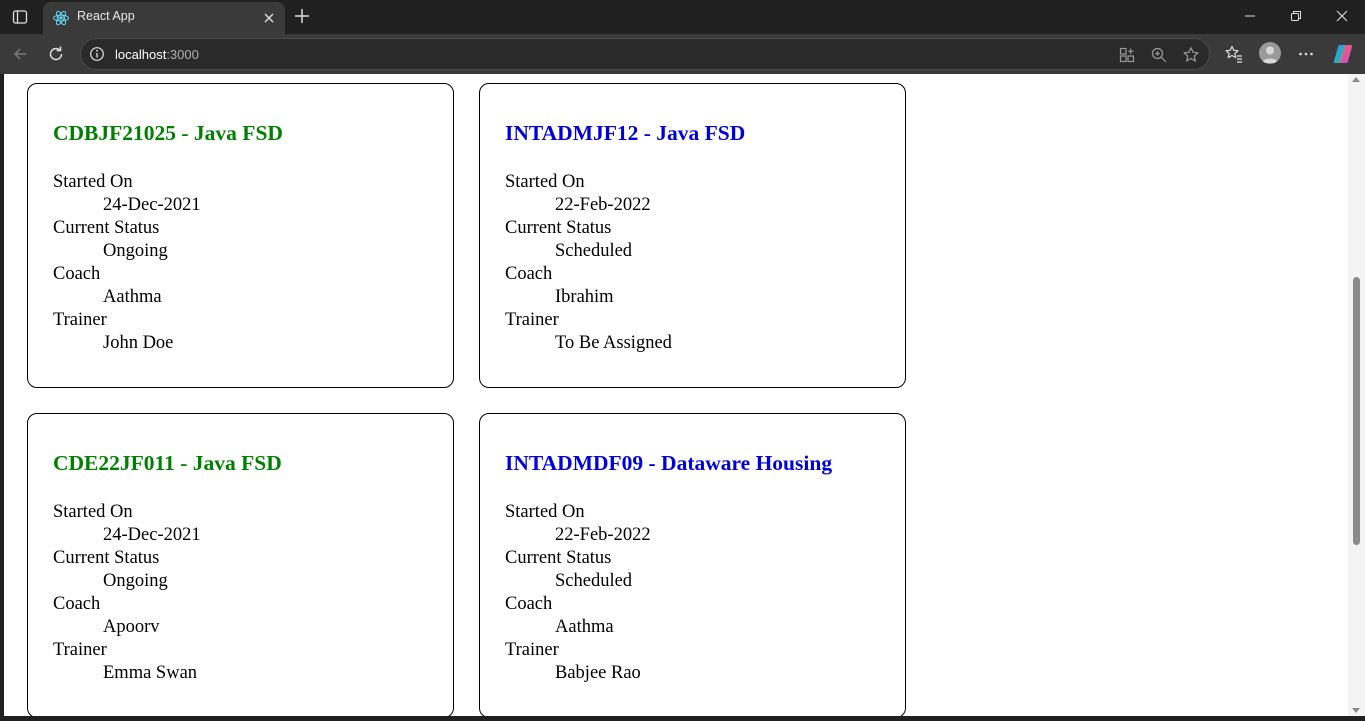  I want to click on more-options-icon, so click(1306, 54).